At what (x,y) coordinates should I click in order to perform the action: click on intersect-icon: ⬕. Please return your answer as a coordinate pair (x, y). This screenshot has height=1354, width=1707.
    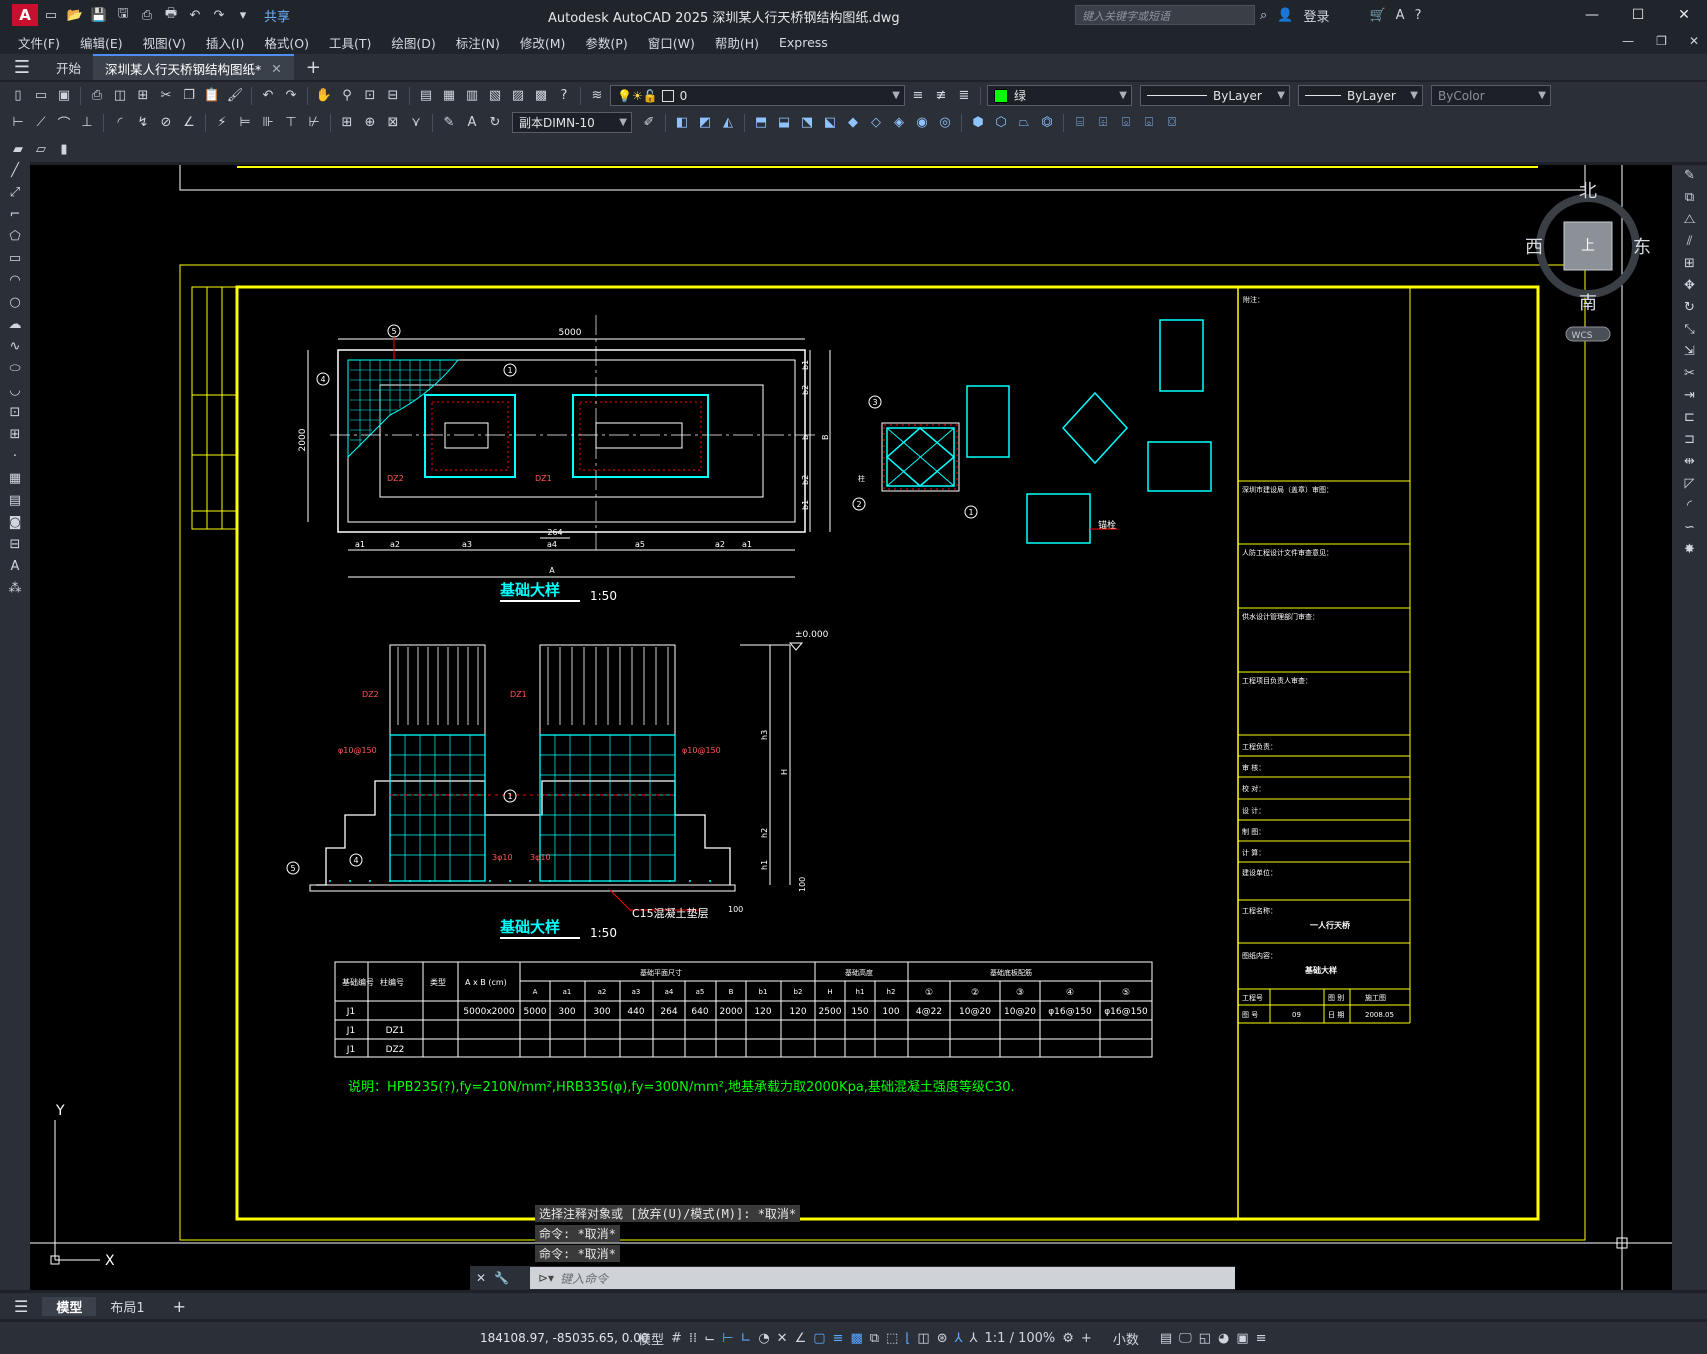
    Looking at the image, I should click on (830, 123).